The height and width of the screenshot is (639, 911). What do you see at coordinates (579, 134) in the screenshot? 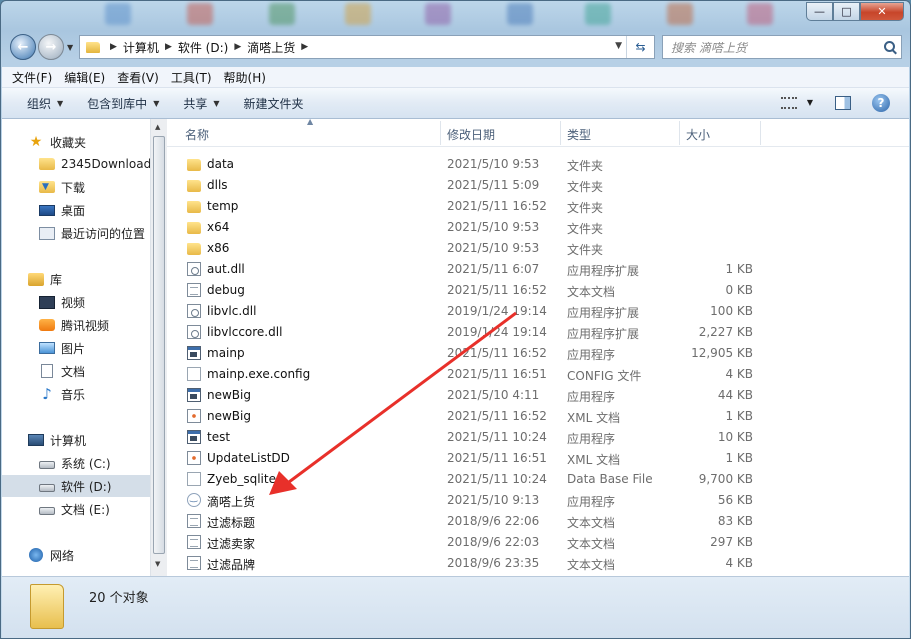
I see `column-type-header: 类型` at bounding box center [579, 134].